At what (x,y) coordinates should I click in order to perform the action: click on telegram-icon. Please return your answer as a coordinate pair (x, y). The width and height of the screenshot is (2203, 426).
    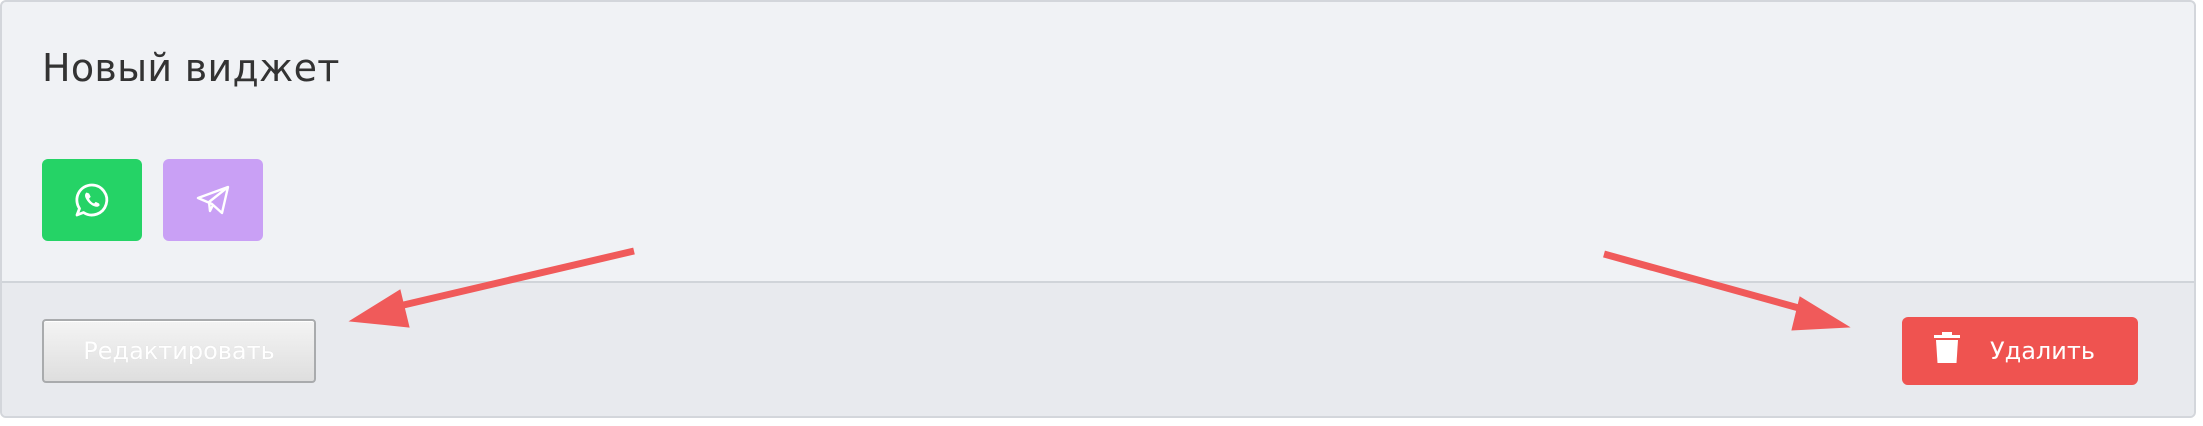
    Looking at the image, I should click on (213, 200).